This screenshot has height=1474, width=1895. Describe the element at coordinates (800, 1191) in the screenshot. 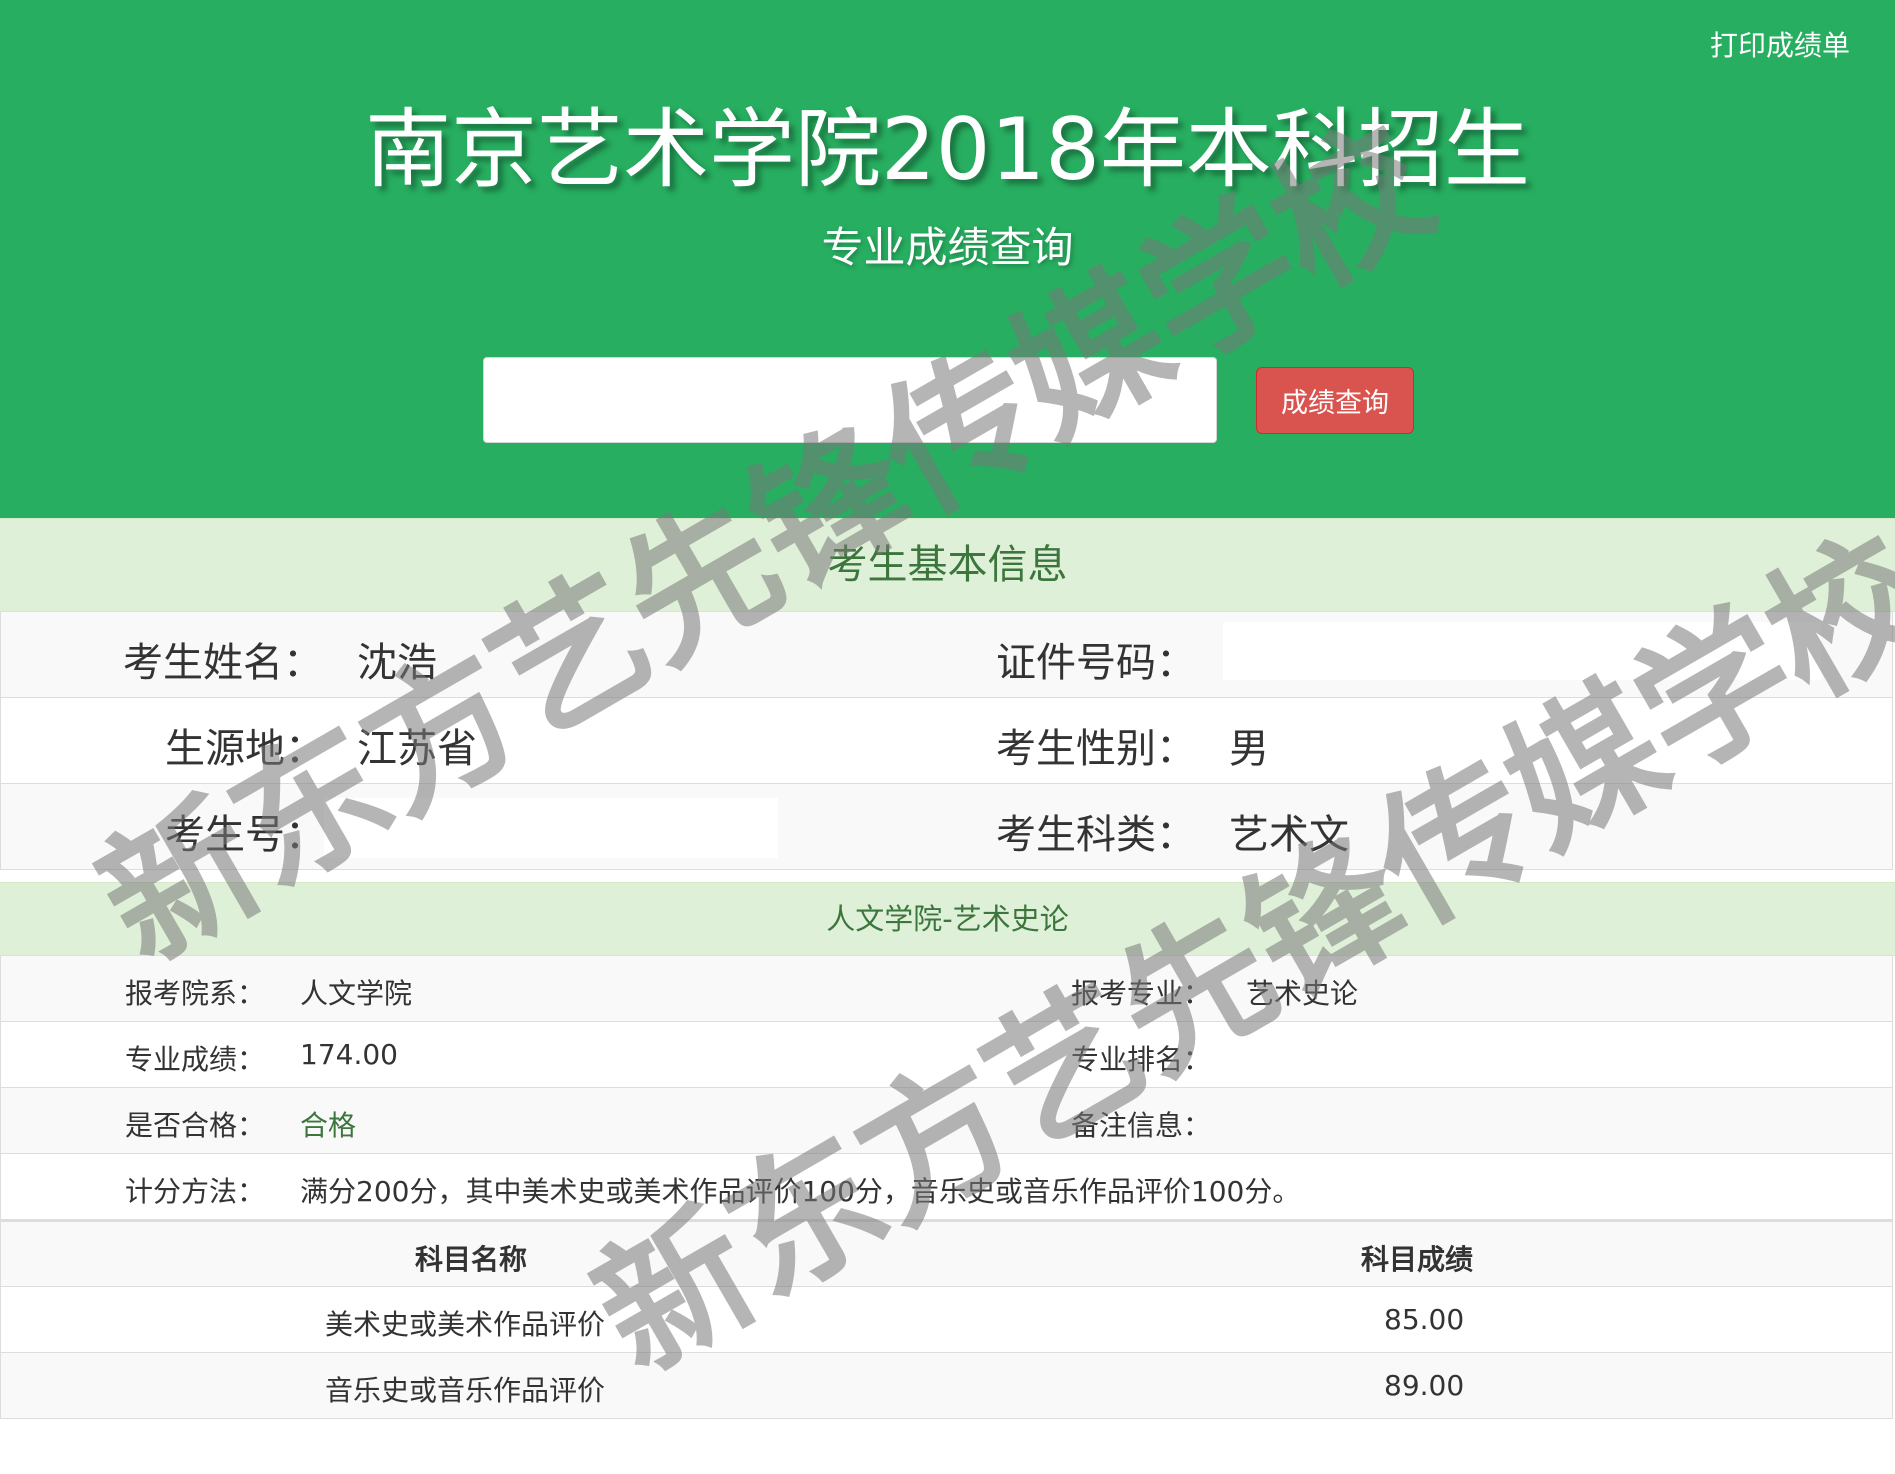

I see `method-value: 满分200分，其中美术史或美术作品评价100分，音乐史或音乐作品评价100分。` at that location.